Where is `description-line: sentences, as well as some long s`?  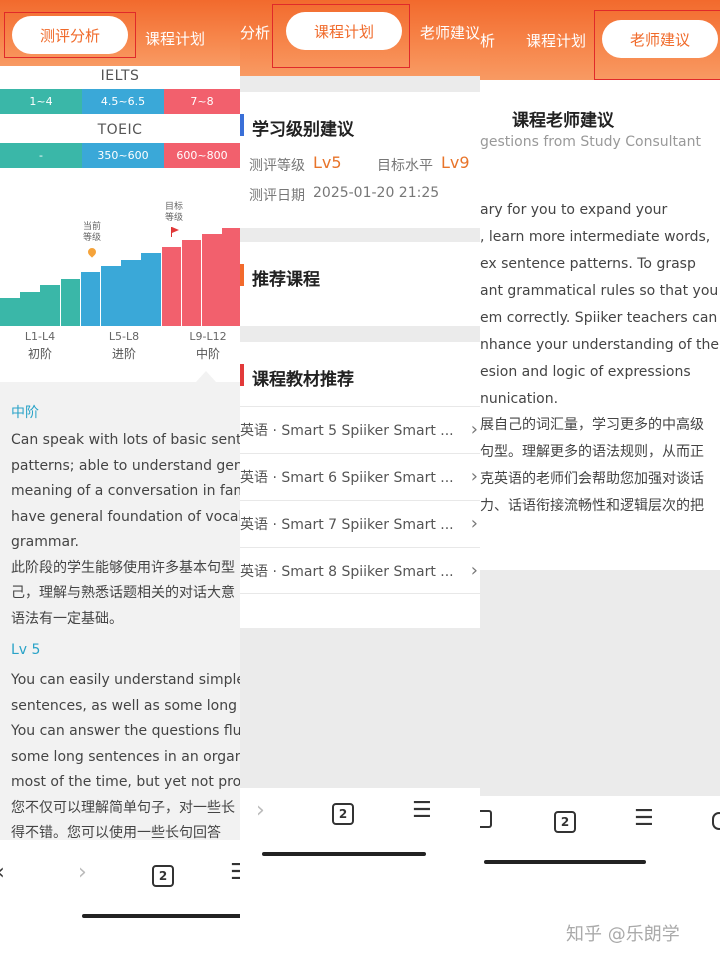
description-line: sentences, as well as some long s is located at coordinates (125, 706).